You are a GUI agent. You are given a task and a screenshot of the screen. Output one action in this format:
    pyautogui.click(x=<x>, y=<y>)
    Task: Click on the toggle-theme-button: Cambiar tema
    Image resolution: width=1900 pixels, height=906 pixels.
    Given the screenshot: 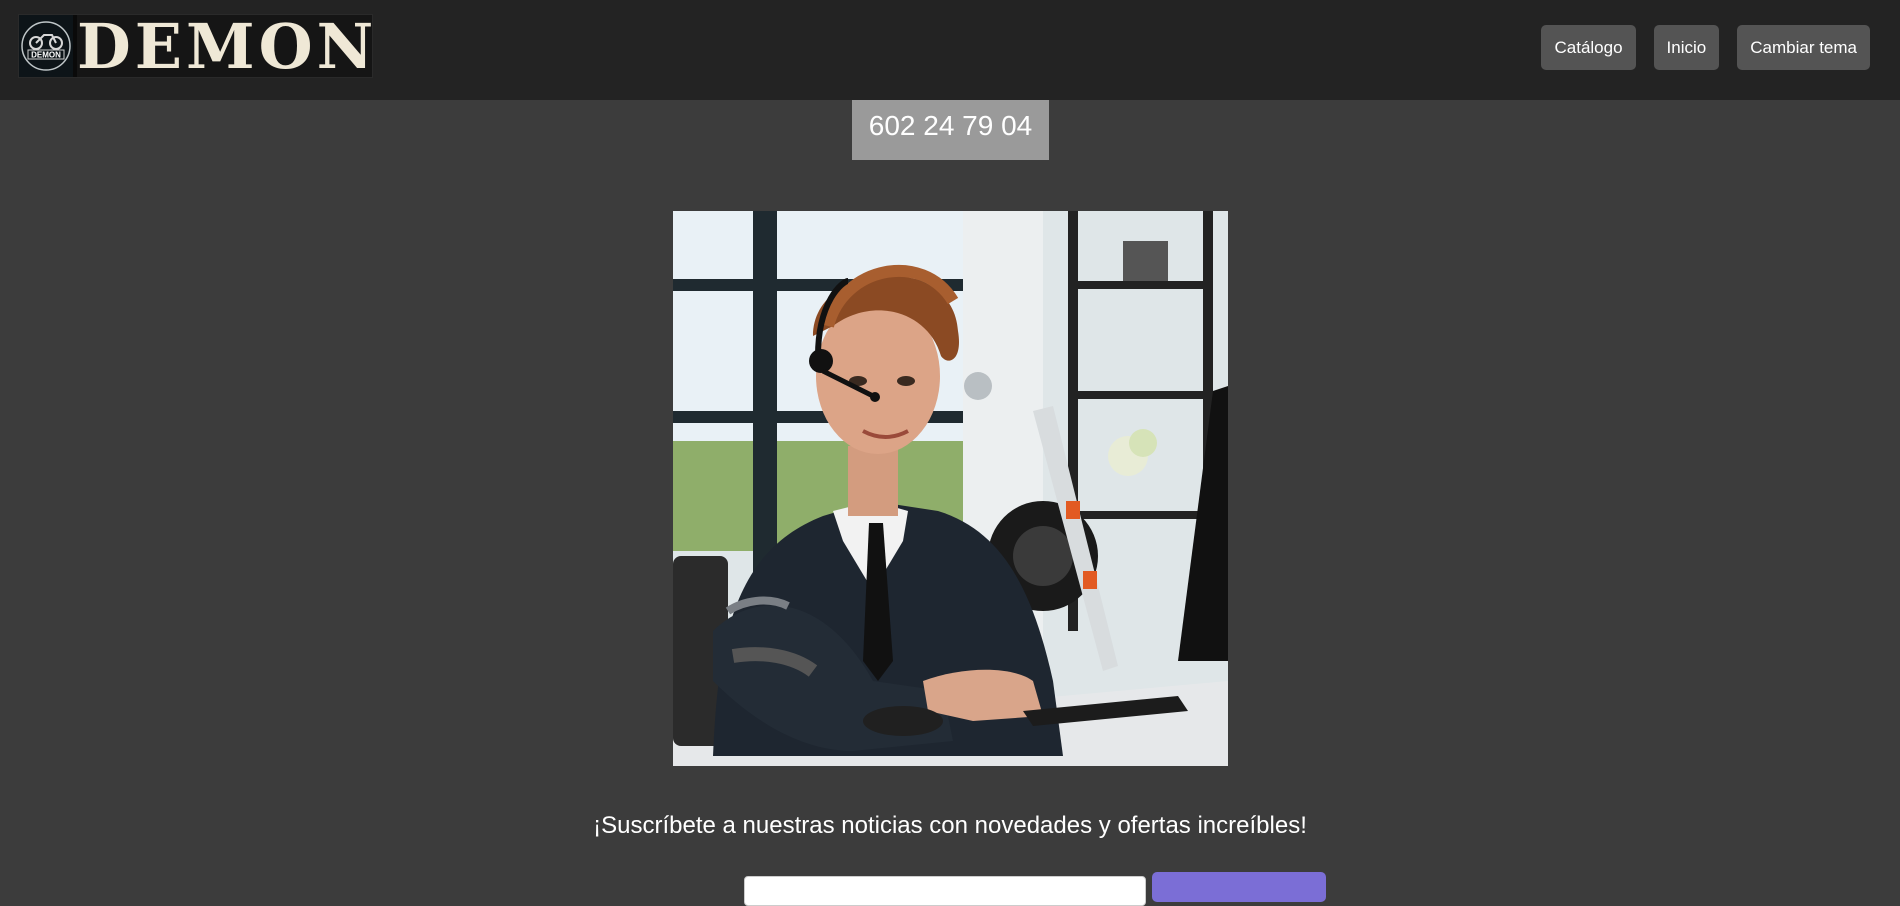 What is the action you would take?
    pyautogui.click(x=1803, y=47)
    